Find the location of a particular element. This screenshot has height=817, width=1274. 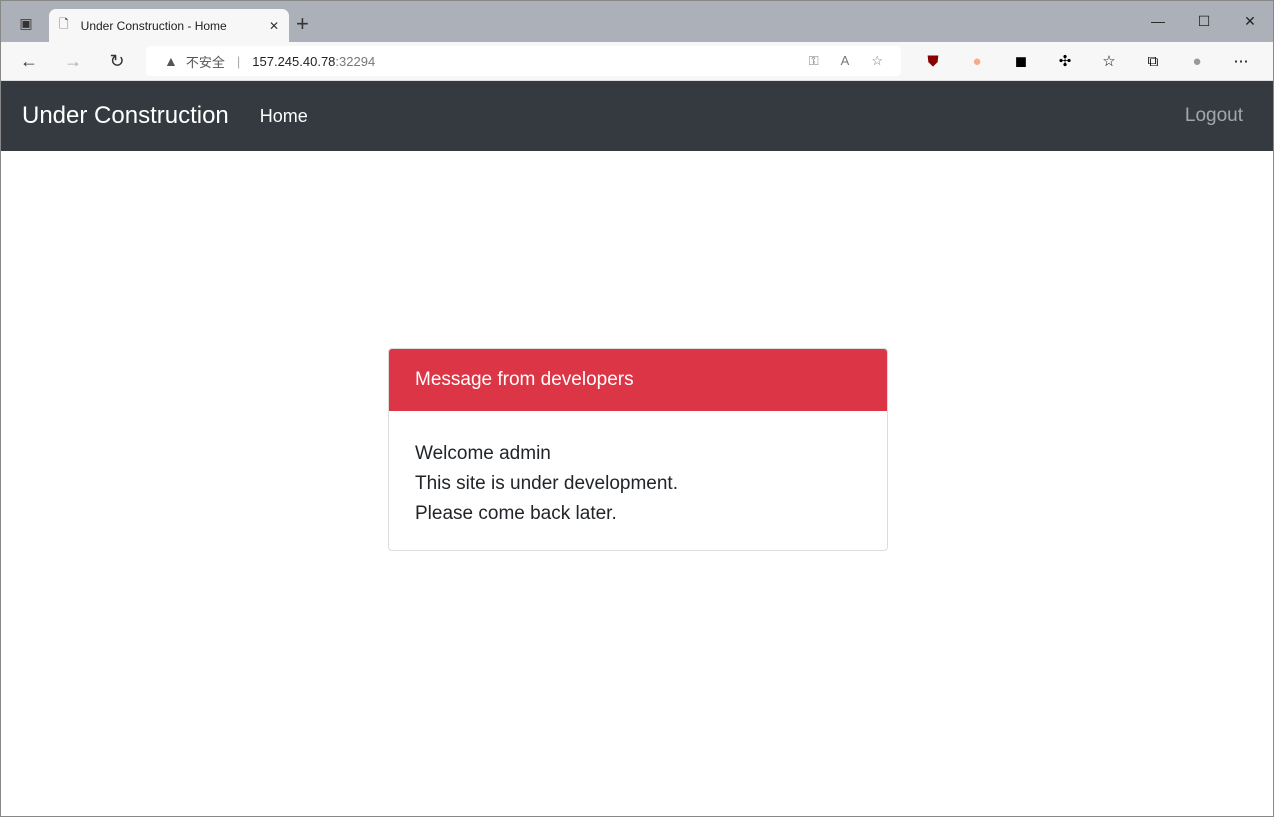

extensions: ⛊ ● ◼ ✣ ☆ ⧉ ● ⋯ is located at coordinates (1087, 61).